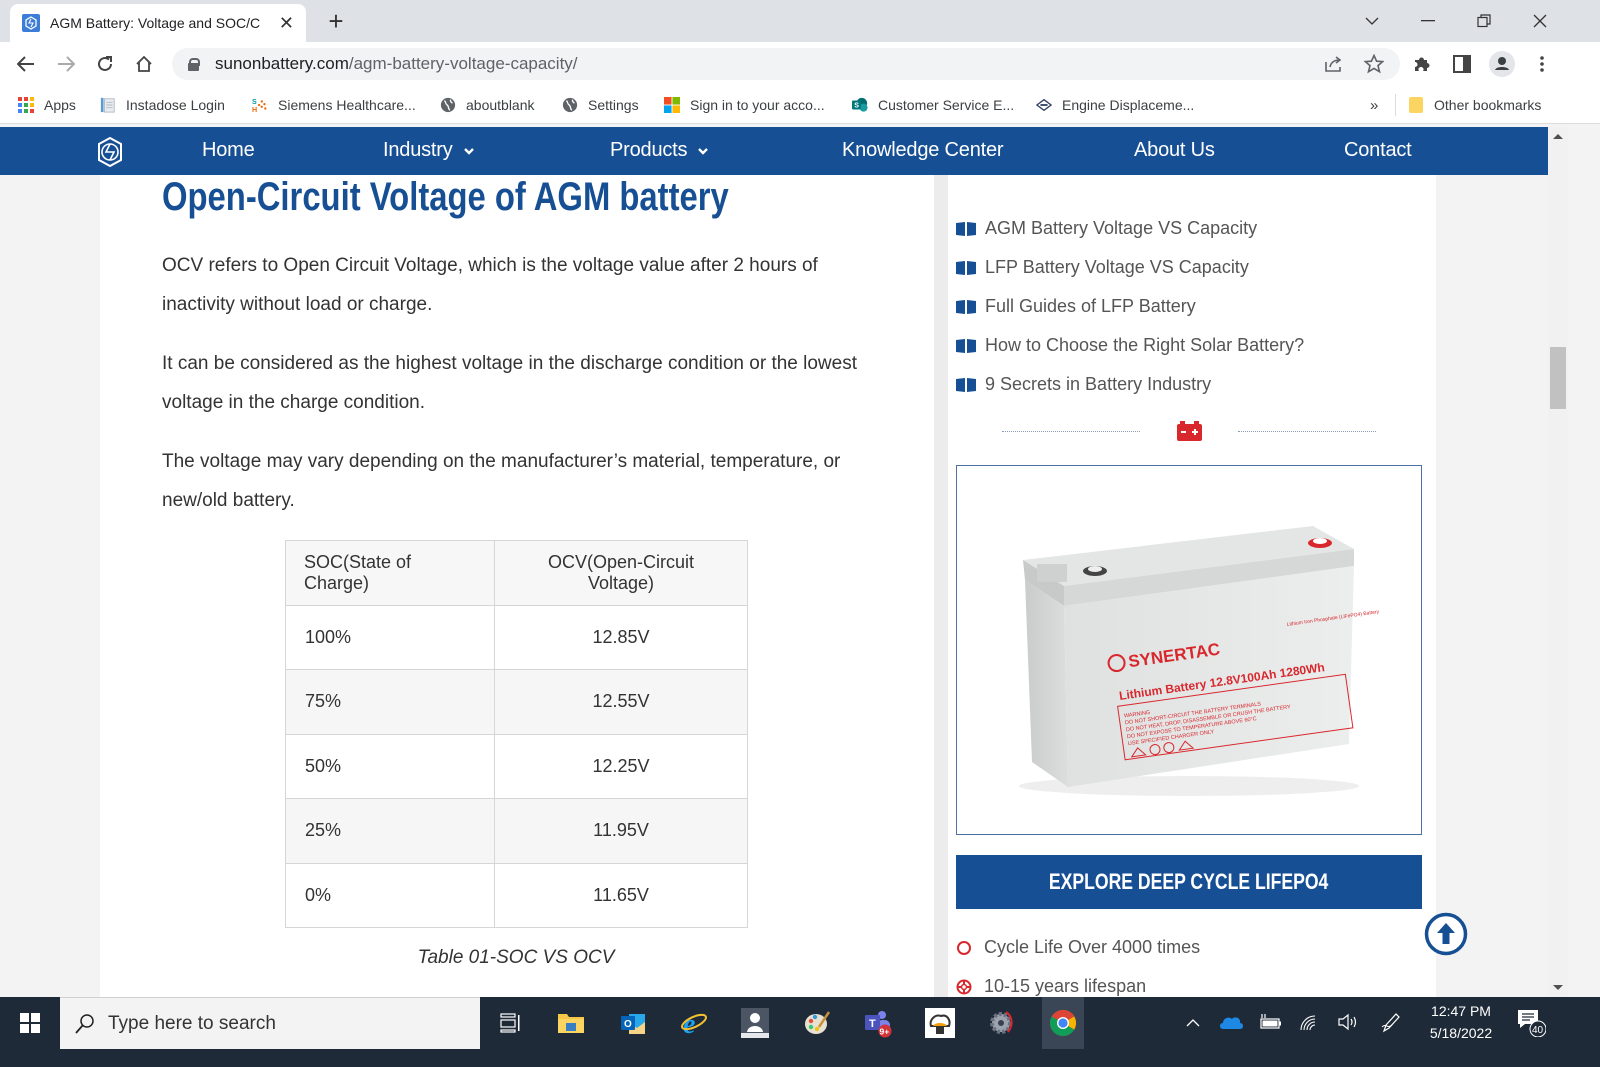 The width and height of the screenshot is (1600, 1067). I want to click on site-logo-icon, so click(110, 152).